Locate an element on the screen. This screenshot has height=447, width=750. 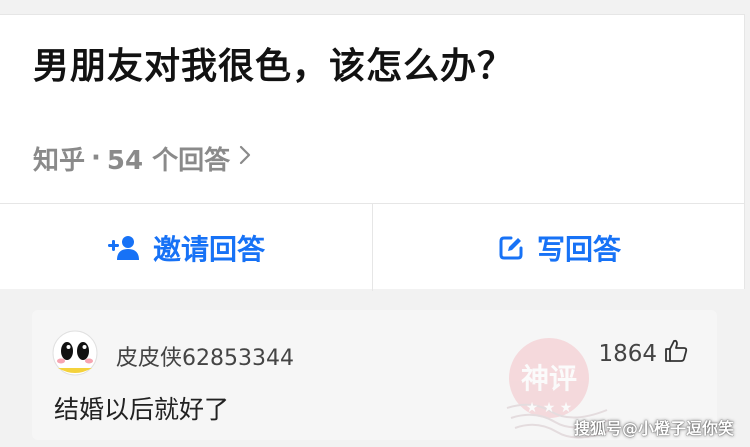
username: 皮皮侠62853344 is located at coordinates (205, 356).